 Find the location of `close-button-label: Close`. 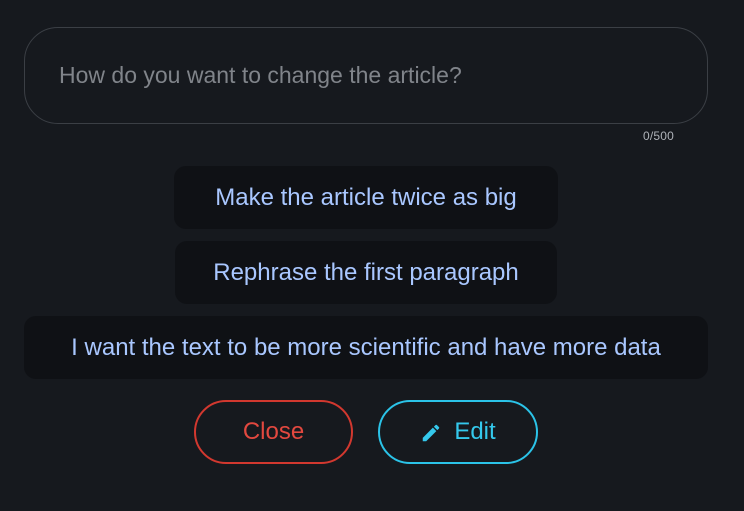

close-button-label: Close is located at coordinates (273, 431).